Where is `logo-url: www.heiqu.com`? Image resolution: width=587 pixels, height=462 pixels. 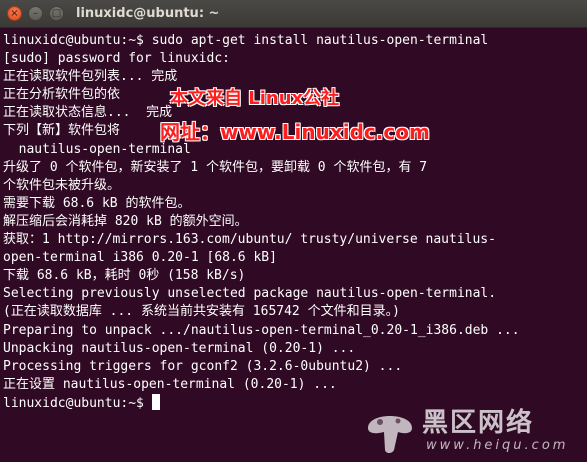
logo-url: www.heiqu.com is located at coordinates (497, 445).